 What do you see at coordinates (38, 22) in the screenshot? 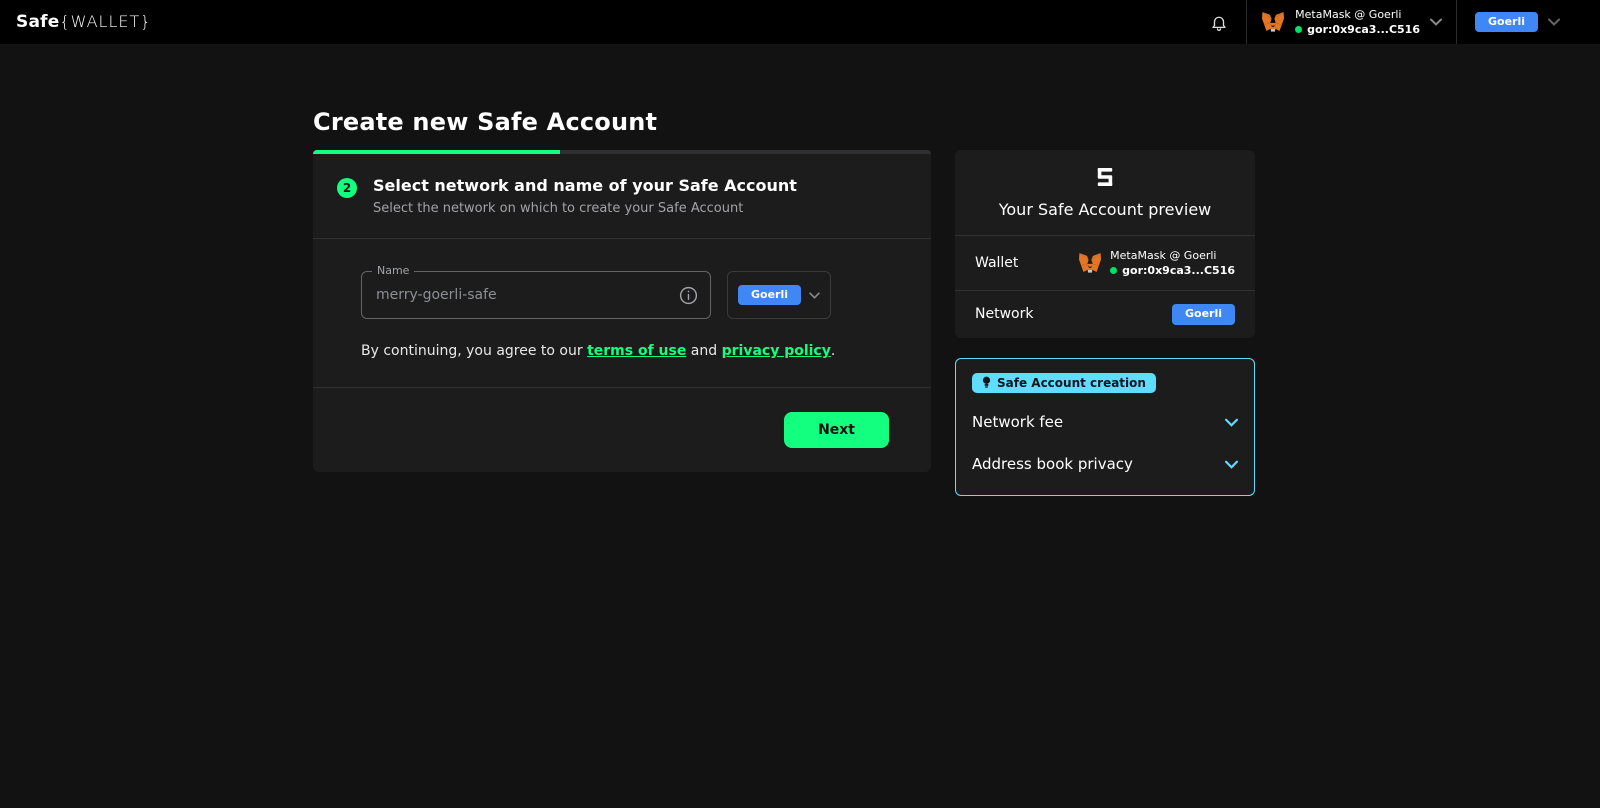
I see `logo-safe-text: Safe` at bounding box center [38, 22].